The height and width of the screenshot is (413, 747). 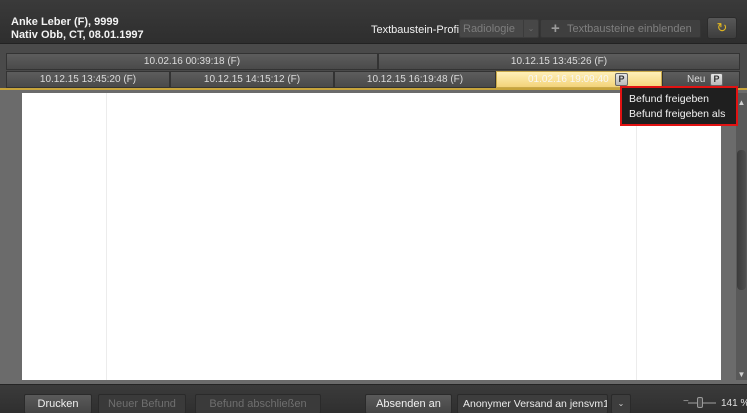 I want to click on tab-label: 10.12.15 14:15:12 (F), so click(x=252, y=79).